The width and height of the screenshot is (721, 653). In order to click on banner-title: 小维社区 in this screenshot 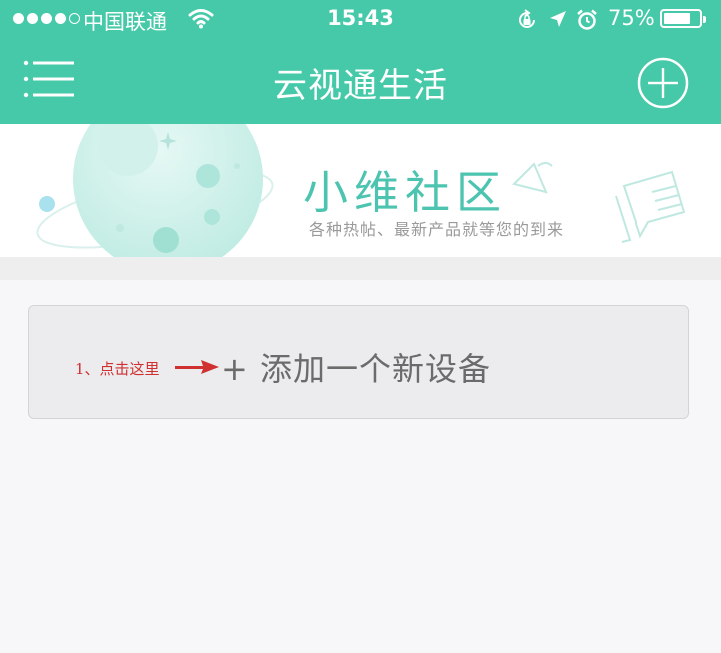, I will do `click(405, 192)`.